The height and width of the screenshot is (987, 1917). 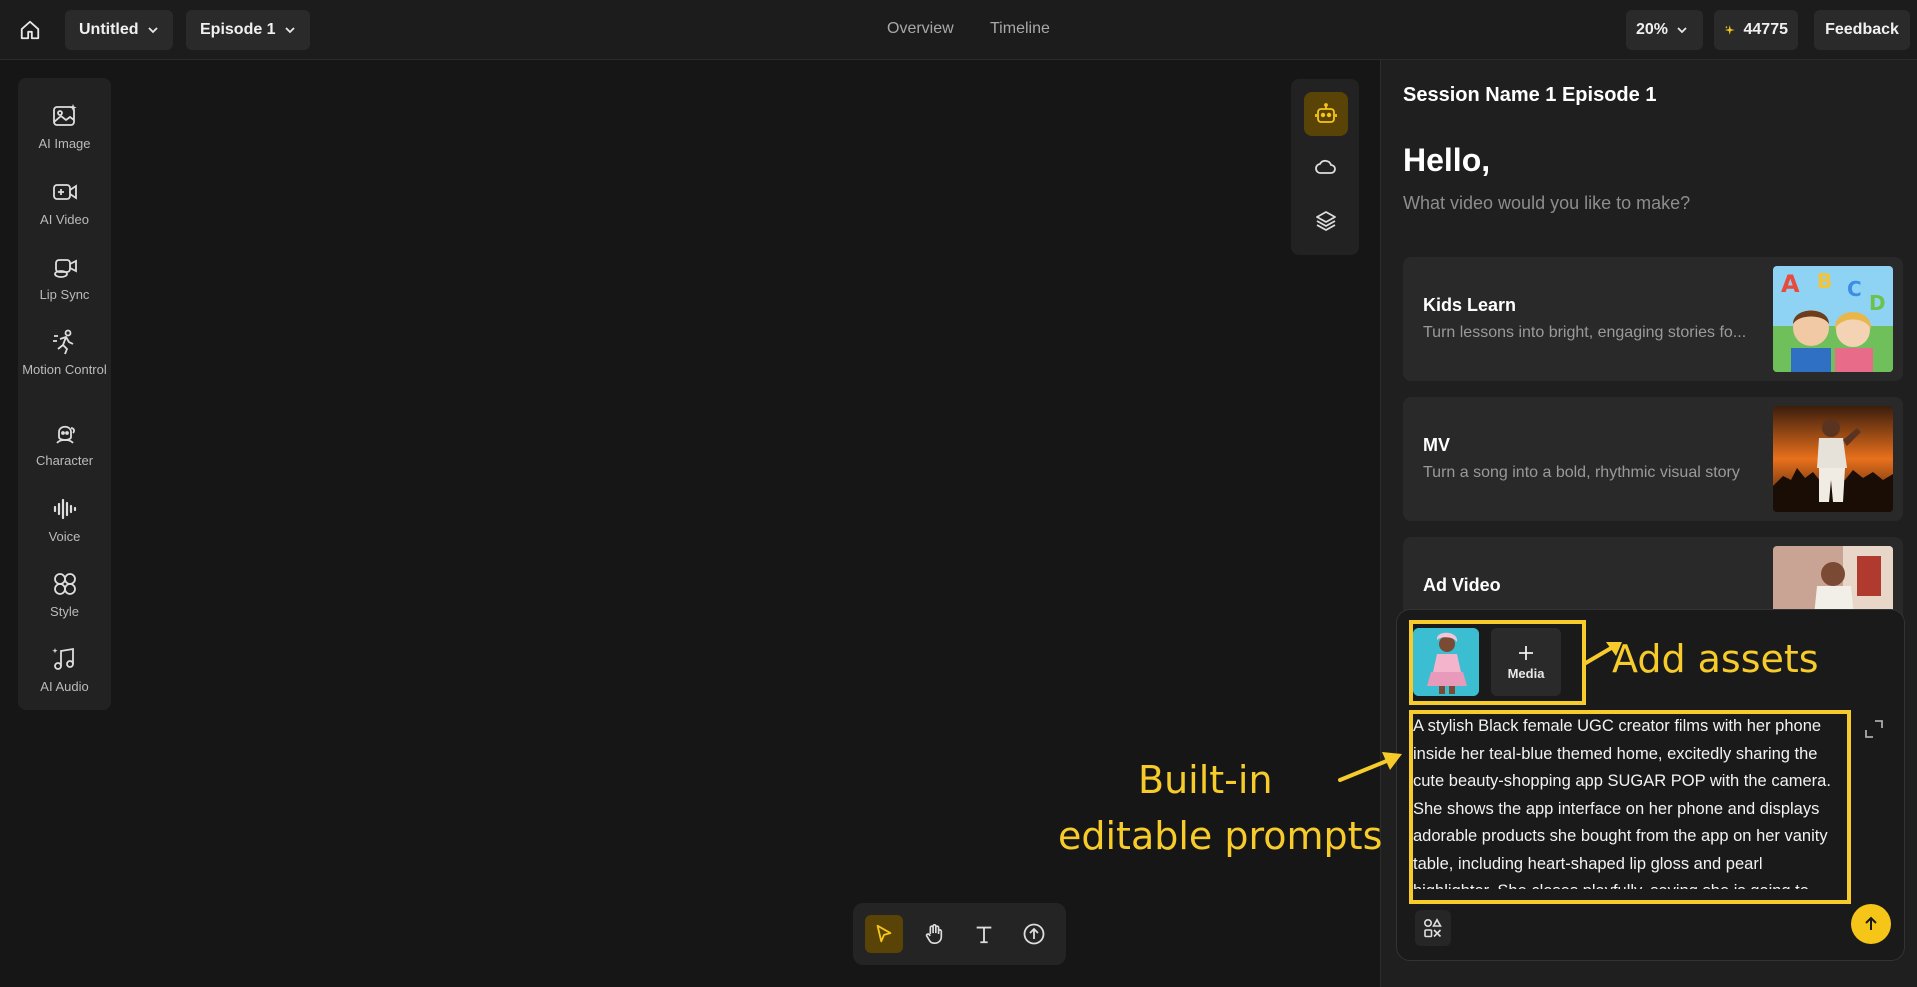 What do you see at coordinates (1874, 729) in the screenshot?
I see `expand-icon` at bounding box center [1874, 729].